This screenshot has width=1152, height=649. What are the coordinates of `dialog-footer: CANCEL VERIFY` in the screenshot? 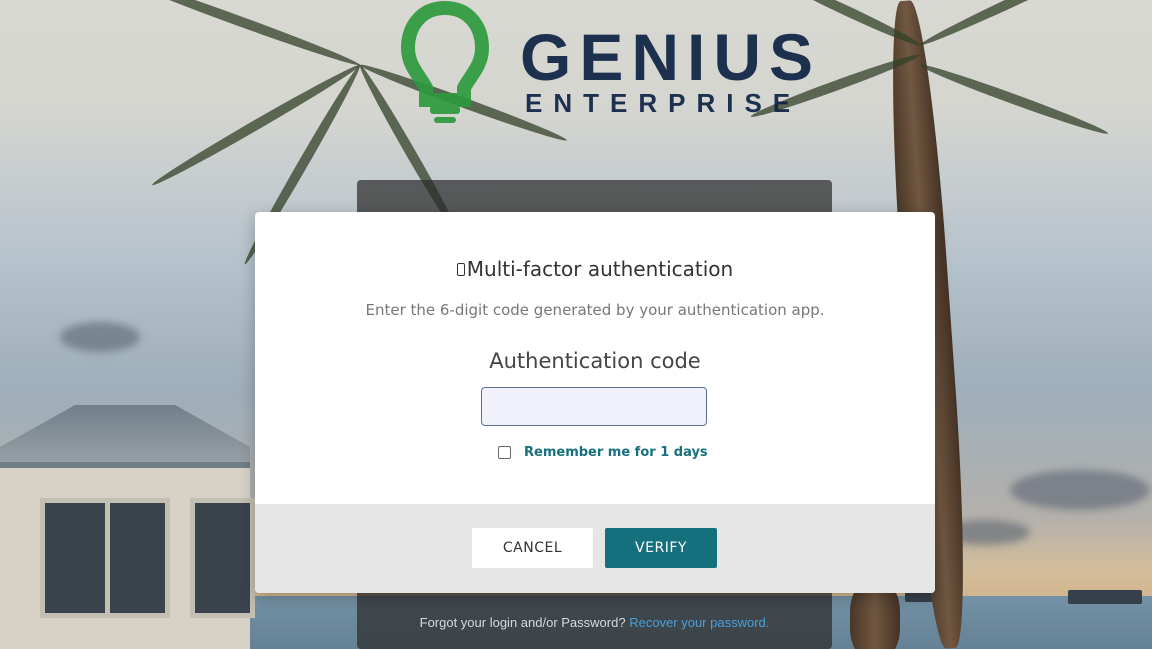 It's located at (595, 548).